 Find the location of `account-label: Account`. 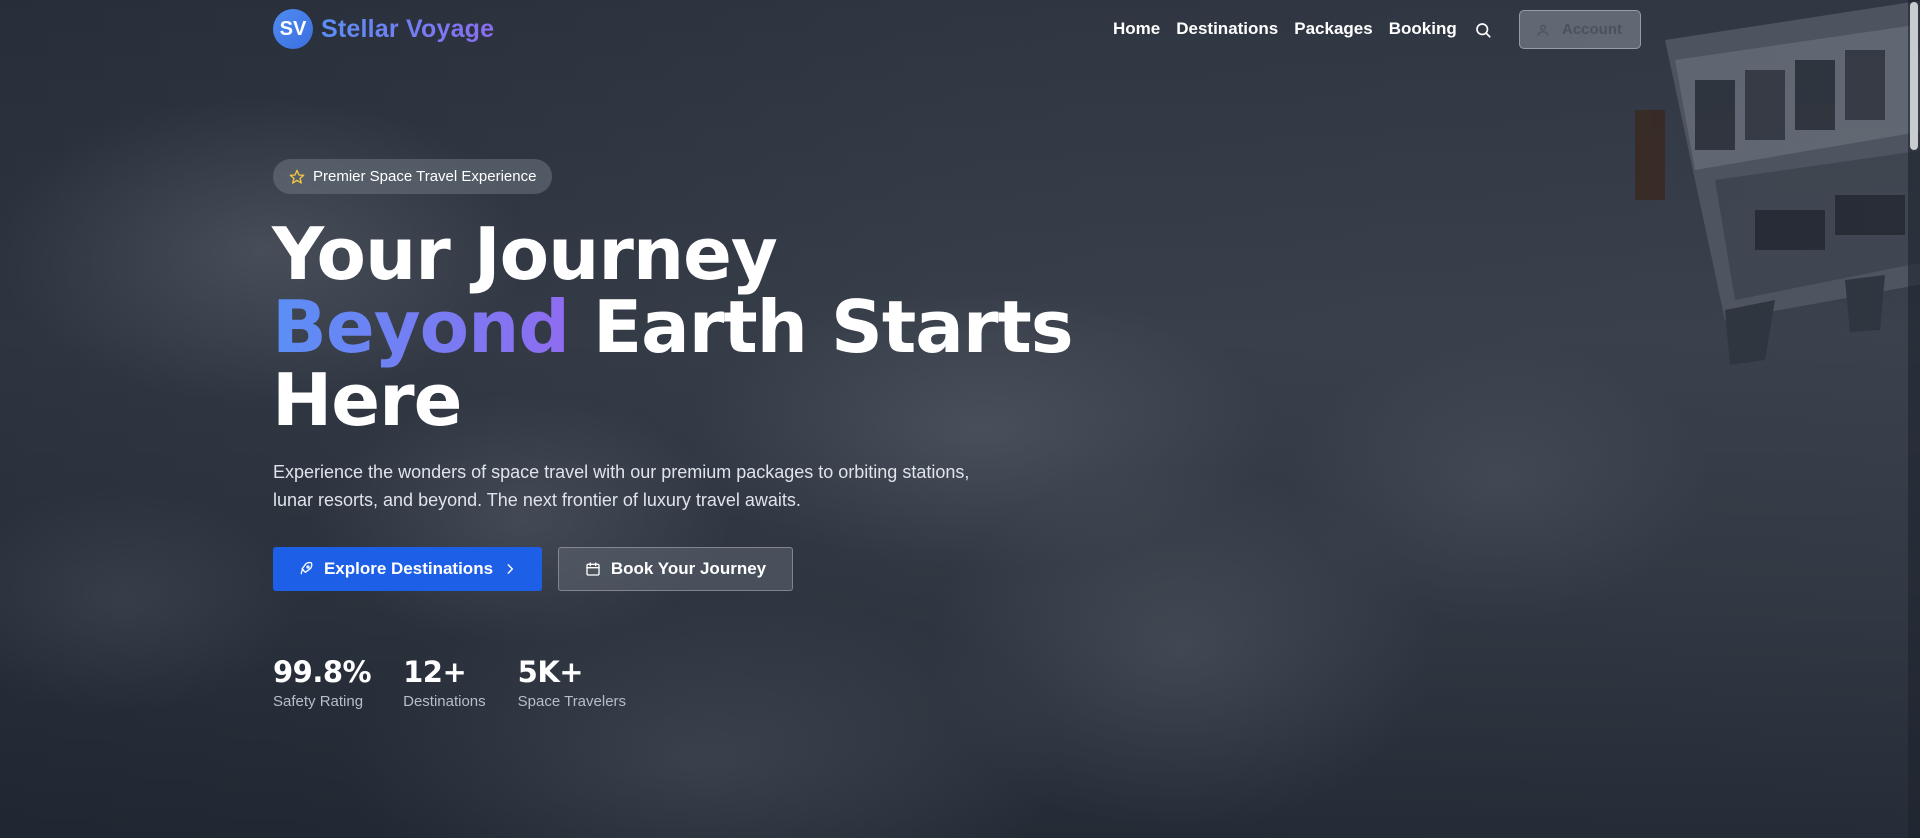

account-label: Account is located at coordinates (1592, 29).